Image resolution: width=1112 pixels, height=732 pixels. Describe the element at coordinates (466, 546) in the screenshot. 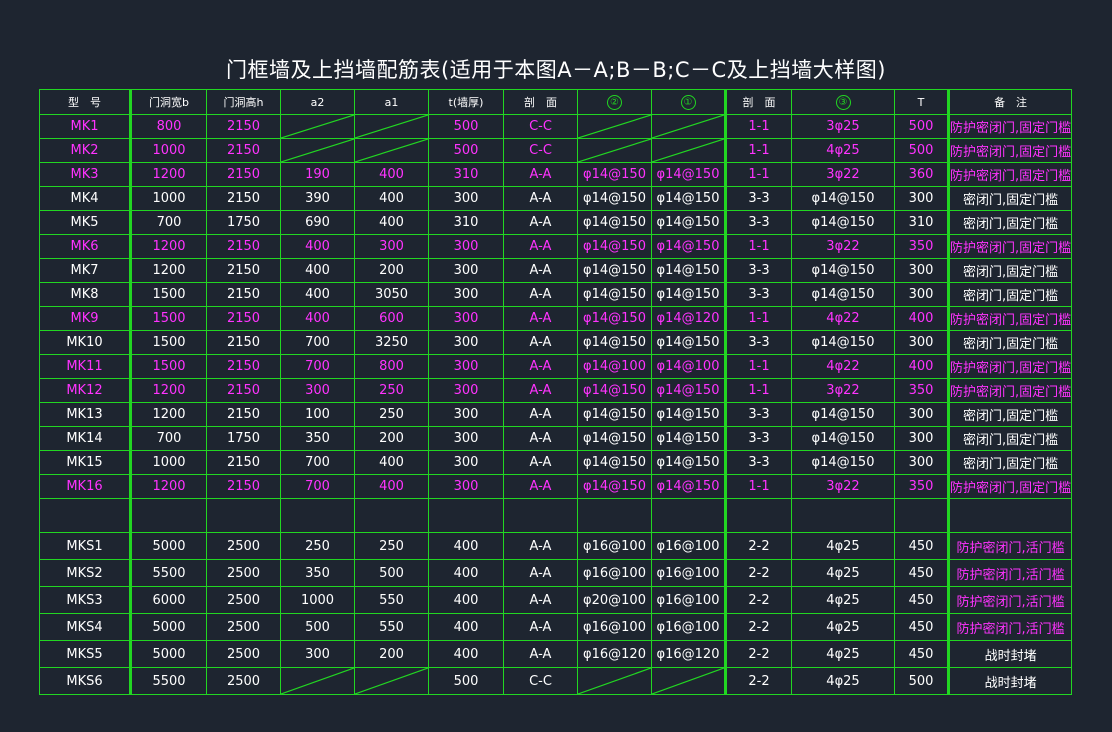

I see `cell-wall-thickness: 400` at that location.